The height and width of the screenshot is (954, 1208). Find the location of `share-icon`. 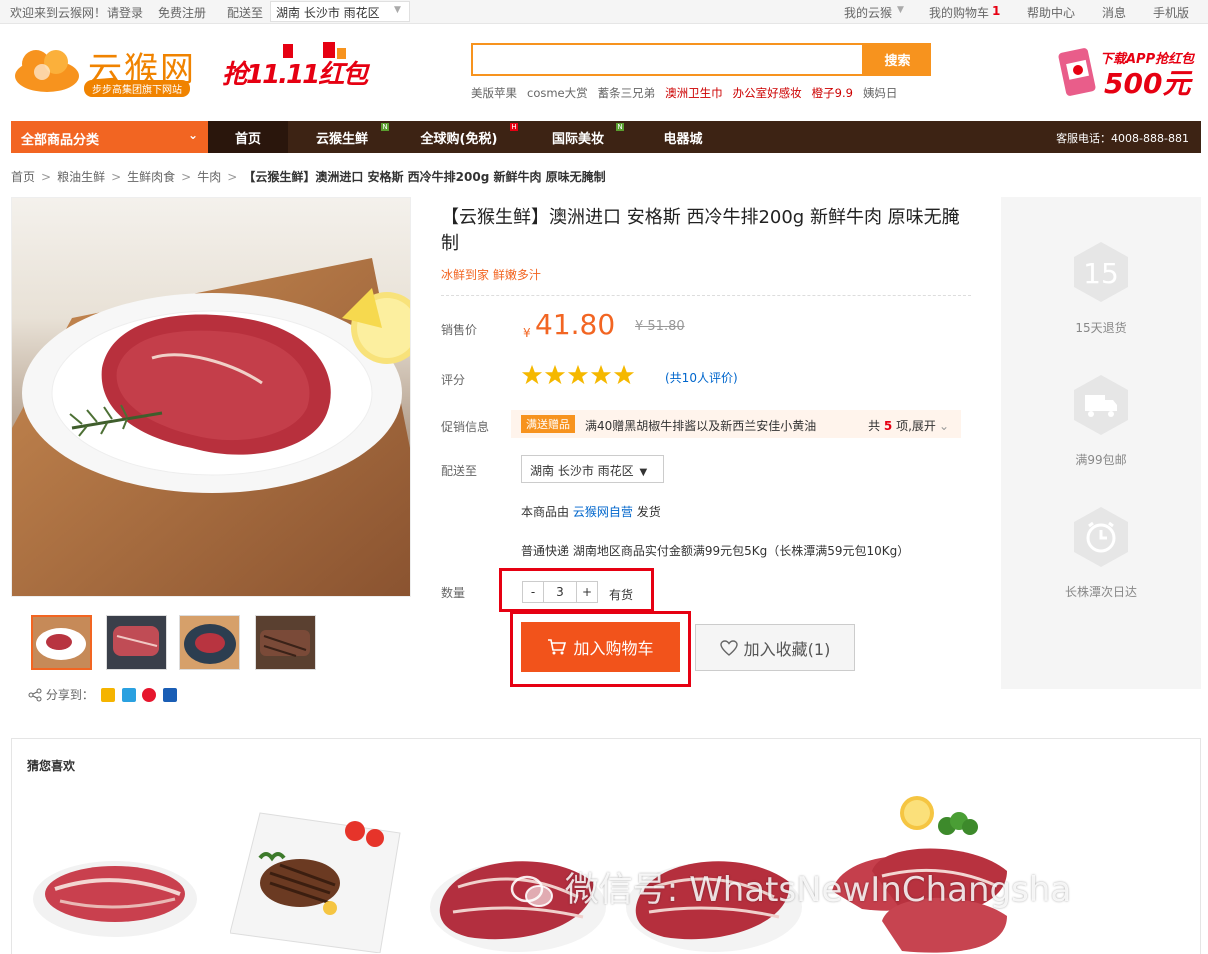

share-icon is located at coordinates (35, 694).